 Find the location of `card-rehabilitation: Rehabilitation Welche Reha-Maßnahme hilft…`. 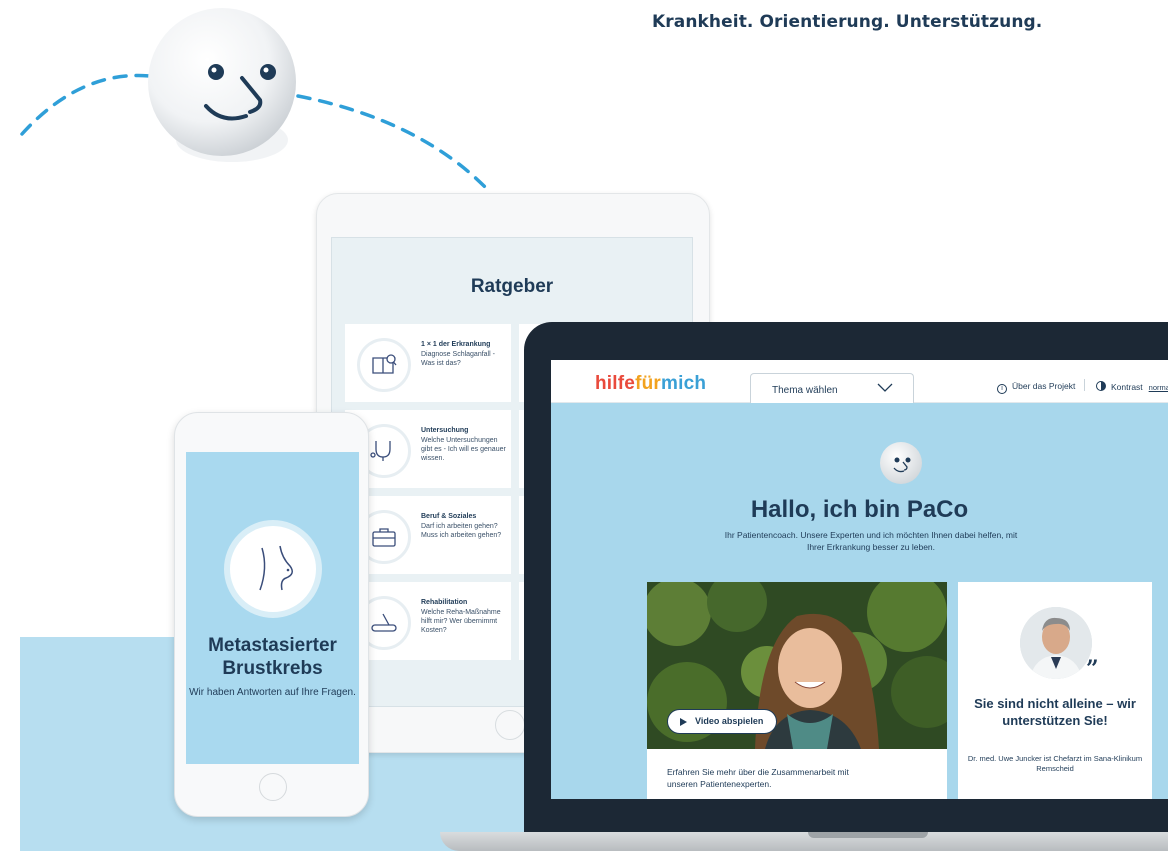

card-rehabilitation: Rehabilitation Welche Reha-Maßnahme hilft… is located at coordinates (428, 621).